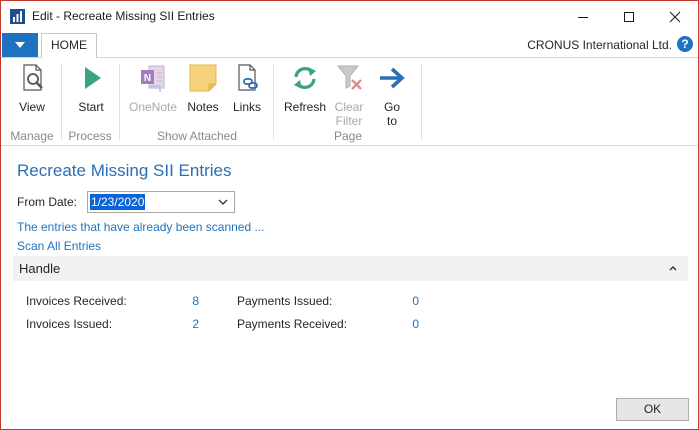  I want to click on clear-filter-icon, so click(349, 77).